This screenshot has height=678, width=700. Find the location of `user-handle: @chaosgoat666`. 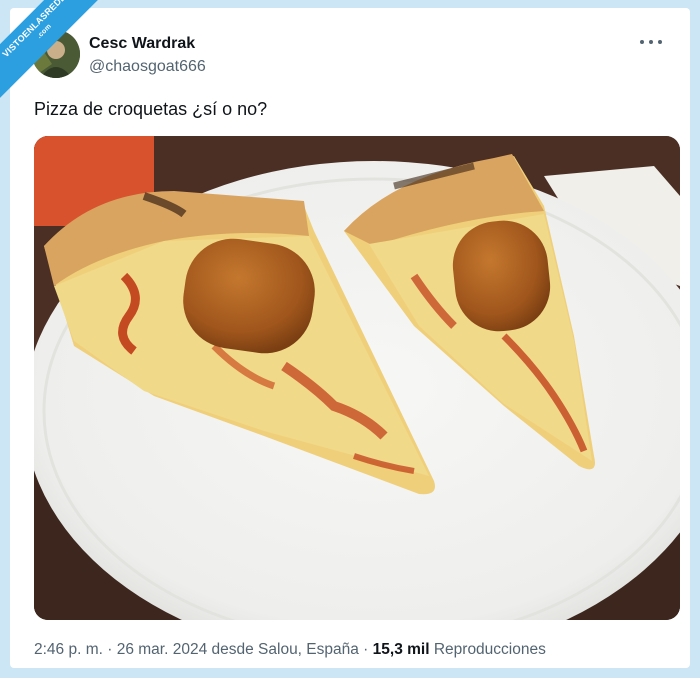

user-handle: @chaosgoat666 is located at coordinates (147, 67).